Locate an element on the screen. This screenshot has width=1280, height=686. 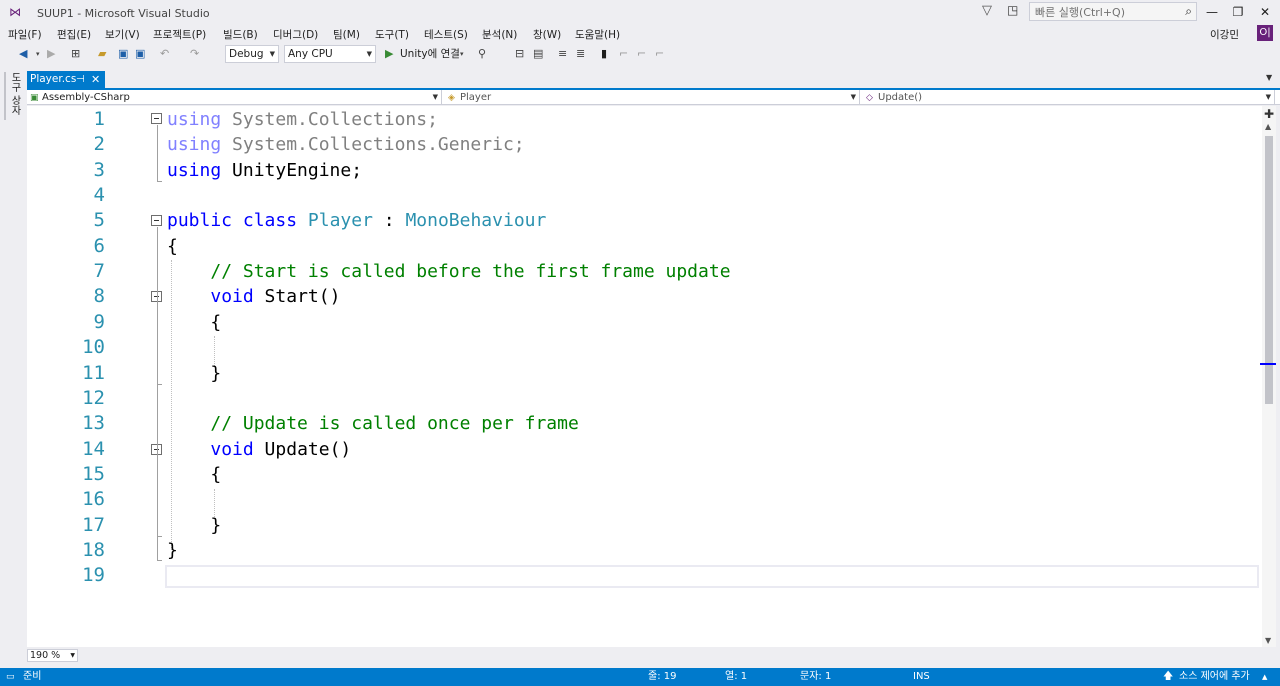
new-project-icon: ⊞ is located at coordinates (75, 54).